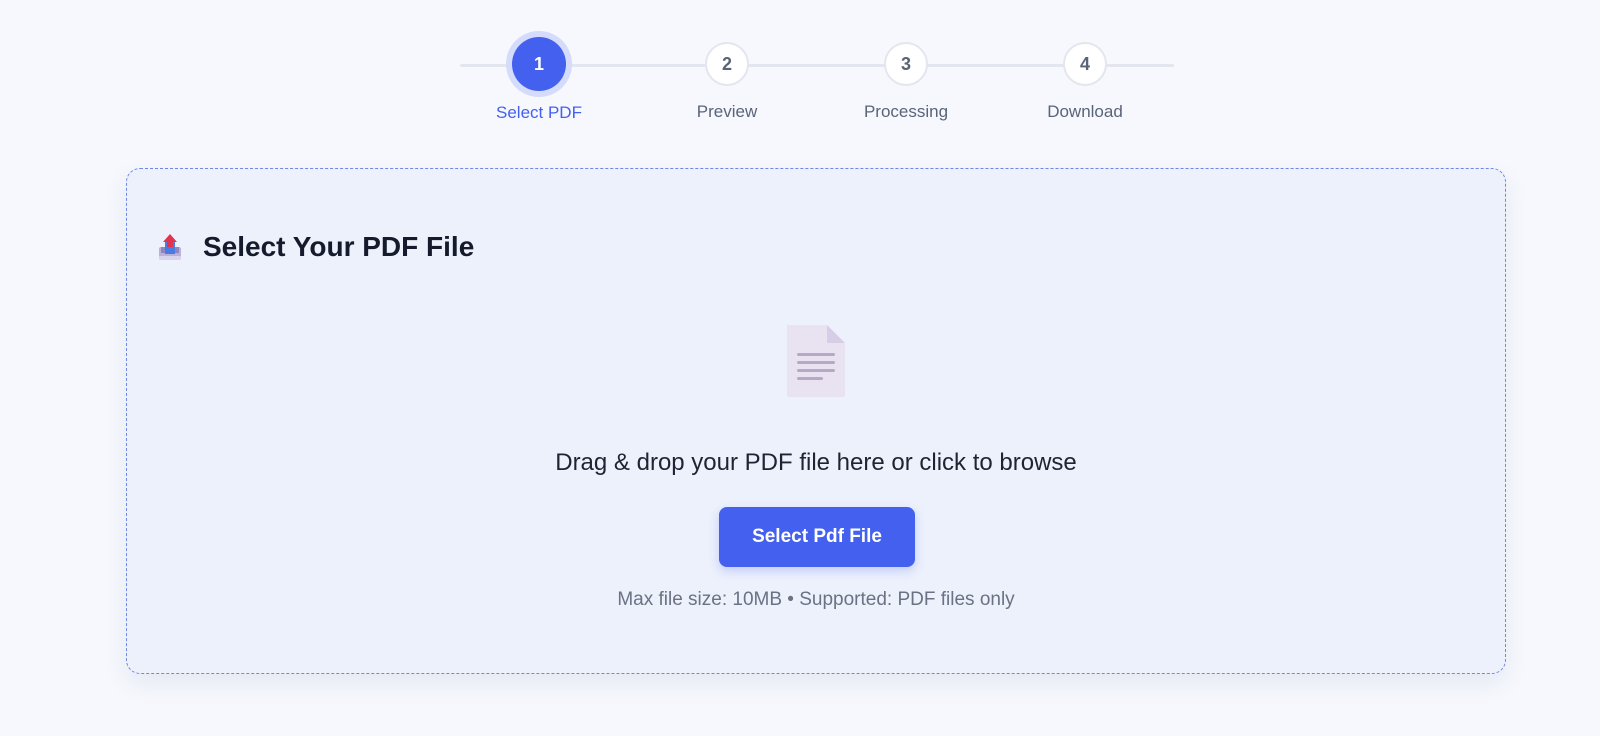 The height and width of the screenshot is (736, 1600). What do you see at coordinates (816, 361) in the screenshot?
I see `document-icon` at bounding box center [816, 361].